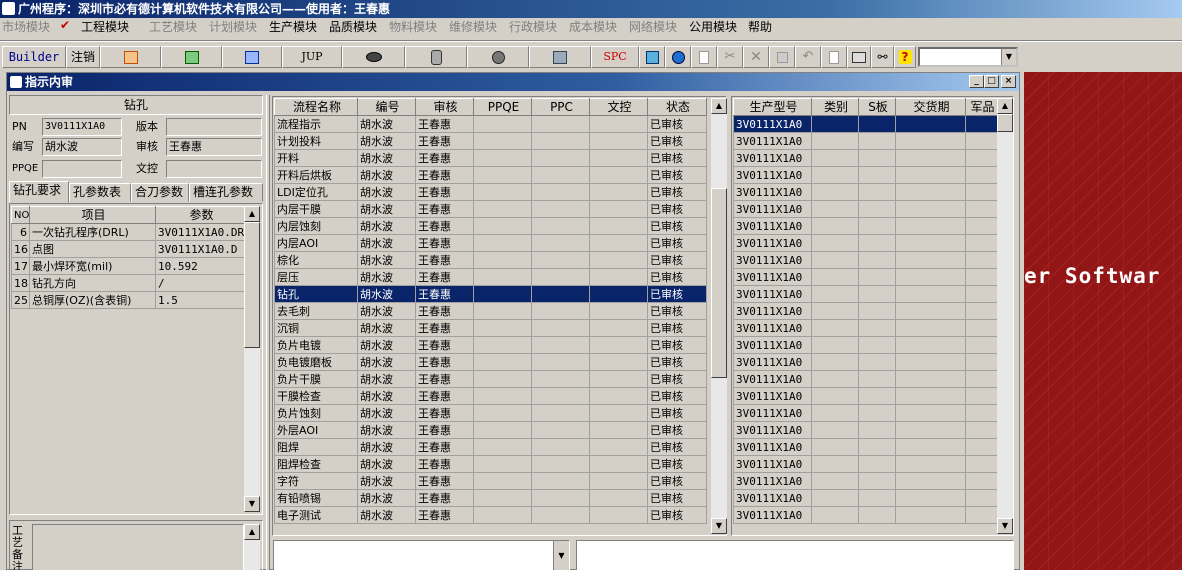 Image resolution: width=1182 pixels, height=570 pixels. Describe the element at coordinates (252, 285) in the screenshot. I see `params-scroll-thumb` at that location.